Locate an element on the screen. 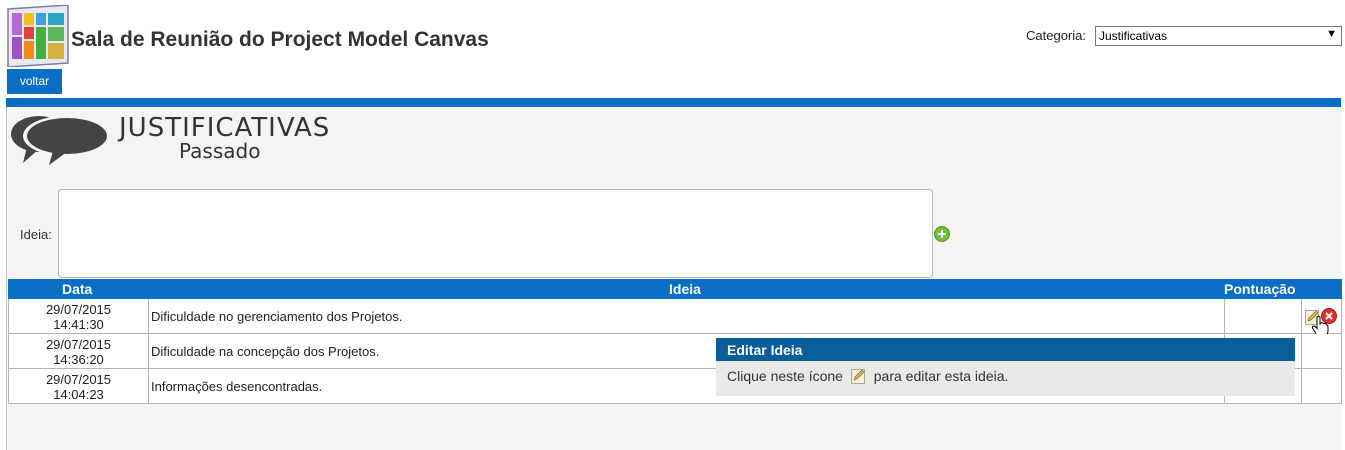 This screenshot has width=1345, height=450. tooltip-title: Editar Ideia is located at coordinates (1005, 349).